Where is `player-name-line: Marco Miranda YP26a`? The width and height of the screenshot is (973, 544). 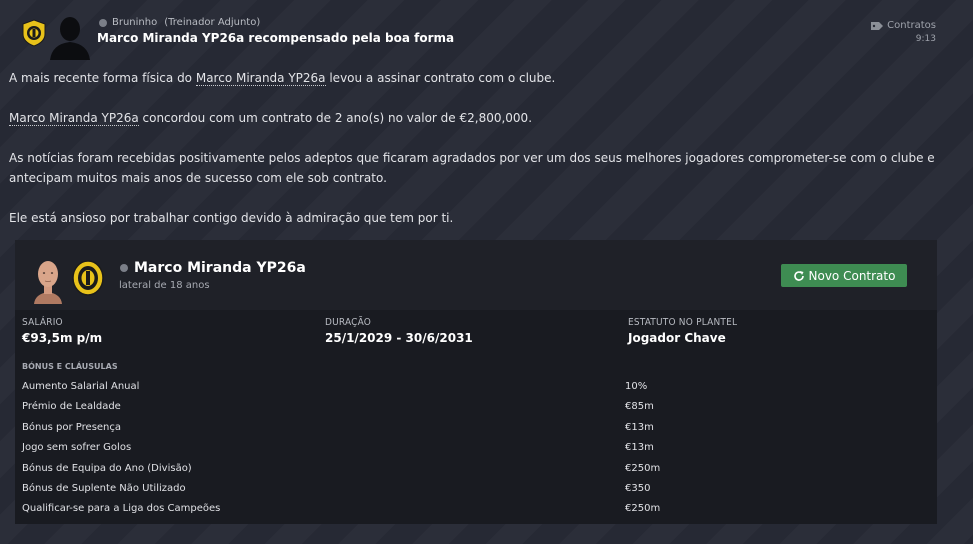
player-name-line: Marco Miranda YP26a is located at coordinates (213, 268).